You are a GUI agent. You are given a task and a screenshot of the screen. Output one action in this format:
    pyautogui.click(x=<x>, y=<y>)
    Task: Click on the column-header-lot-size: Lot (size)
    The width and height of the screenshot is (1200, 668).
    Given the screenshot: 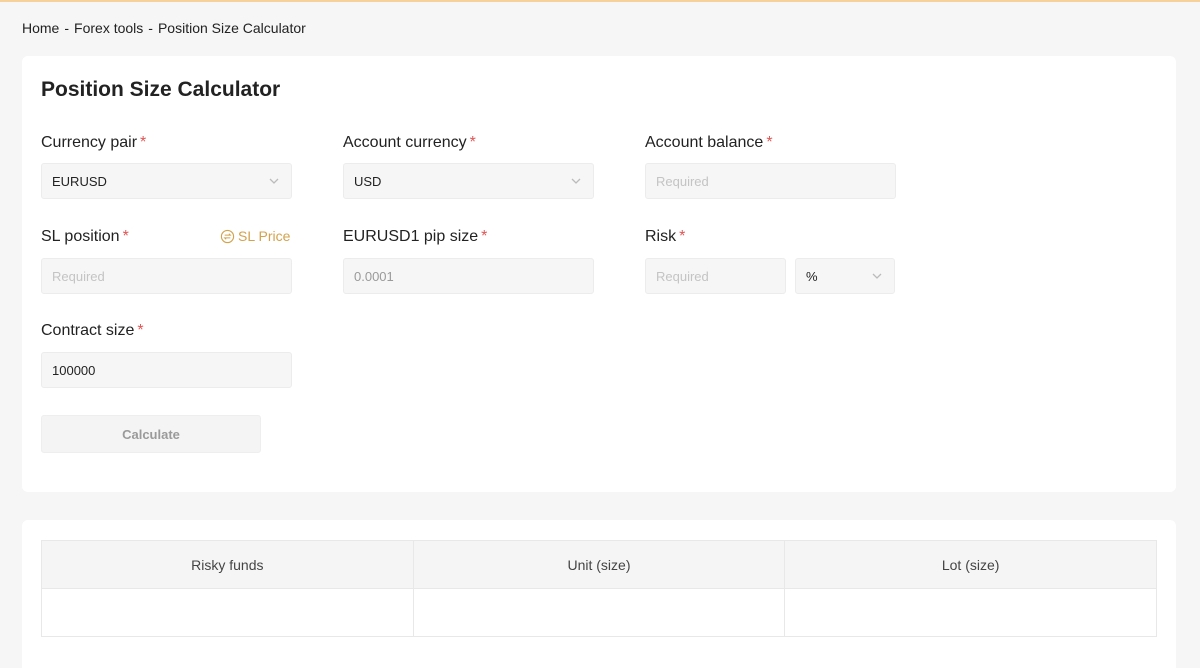 What is the action you would take?
    pyautogui.click(x=970, y=564)
    